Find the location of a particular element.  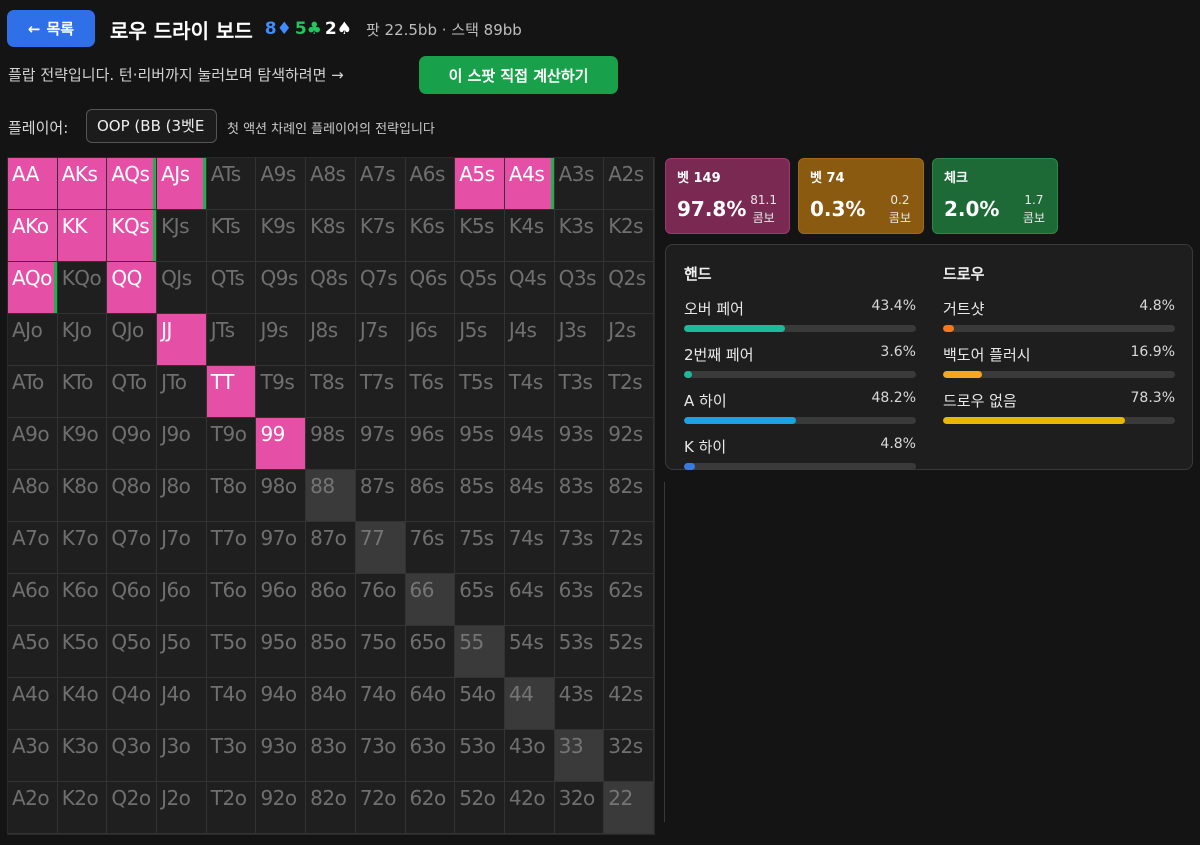

range-cell: Q5s is located at coordinates (480, 288).